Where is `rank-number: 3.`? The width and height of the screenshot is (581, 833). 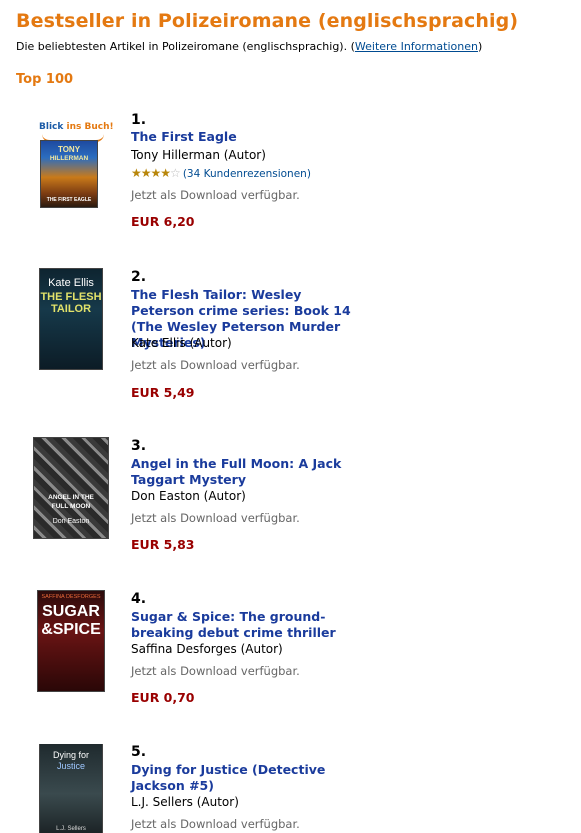
rank-number: 3. is located at coordinates (139, 446).